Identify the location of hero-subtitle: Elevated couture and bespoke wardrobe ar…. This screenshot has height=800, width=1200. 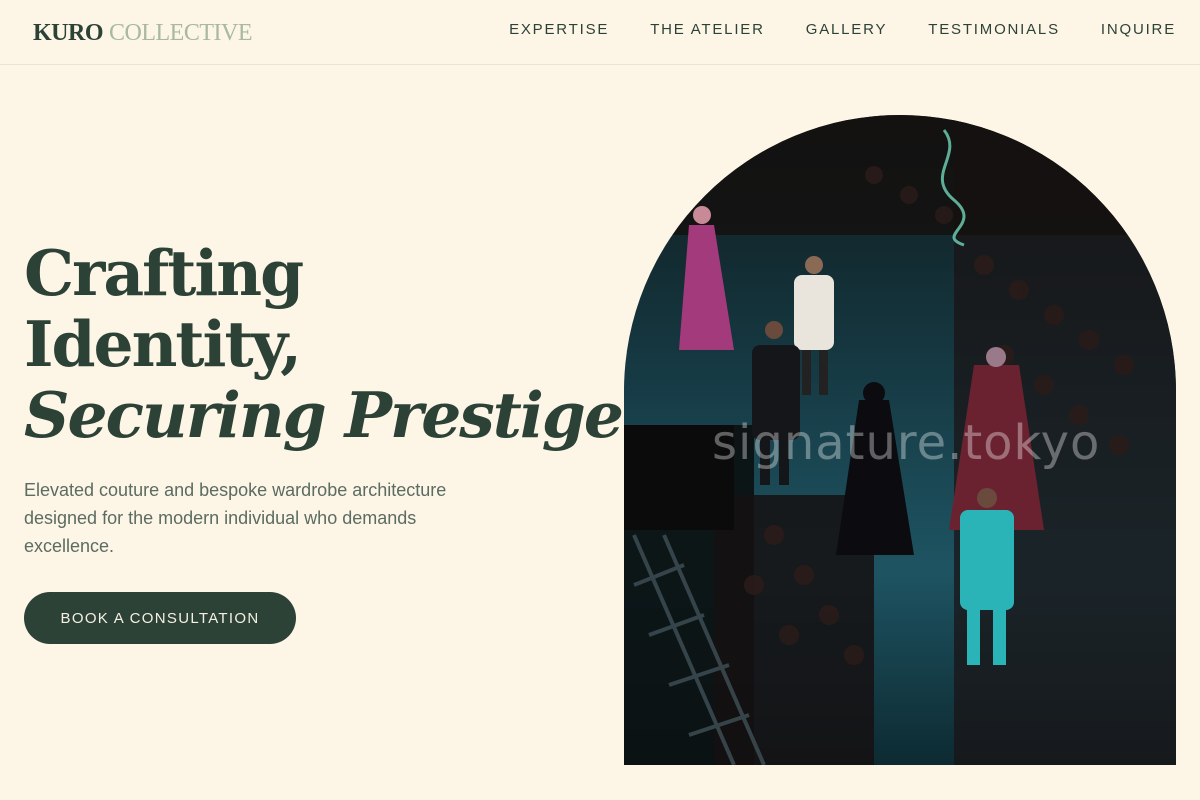
(235, 518).